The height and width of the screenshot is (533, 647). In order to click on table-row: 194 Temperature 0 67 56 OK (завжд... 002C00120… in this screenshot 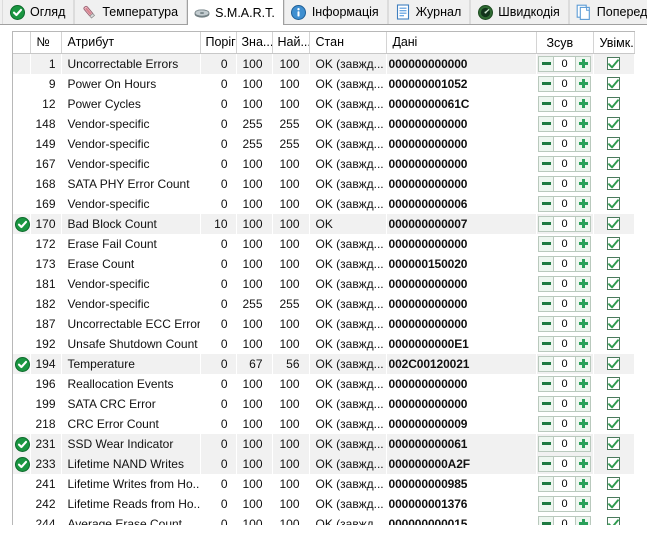, I will do `click(323, 363)`.